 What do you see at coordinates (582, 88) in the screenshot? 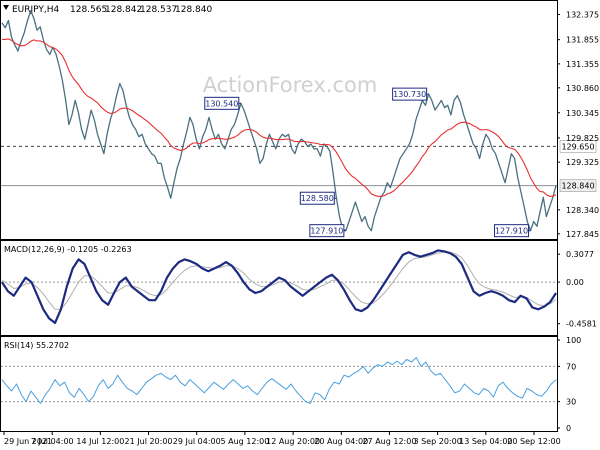
I see `price-ytick-label-3: 130.860` at bounding box center [582, 88].